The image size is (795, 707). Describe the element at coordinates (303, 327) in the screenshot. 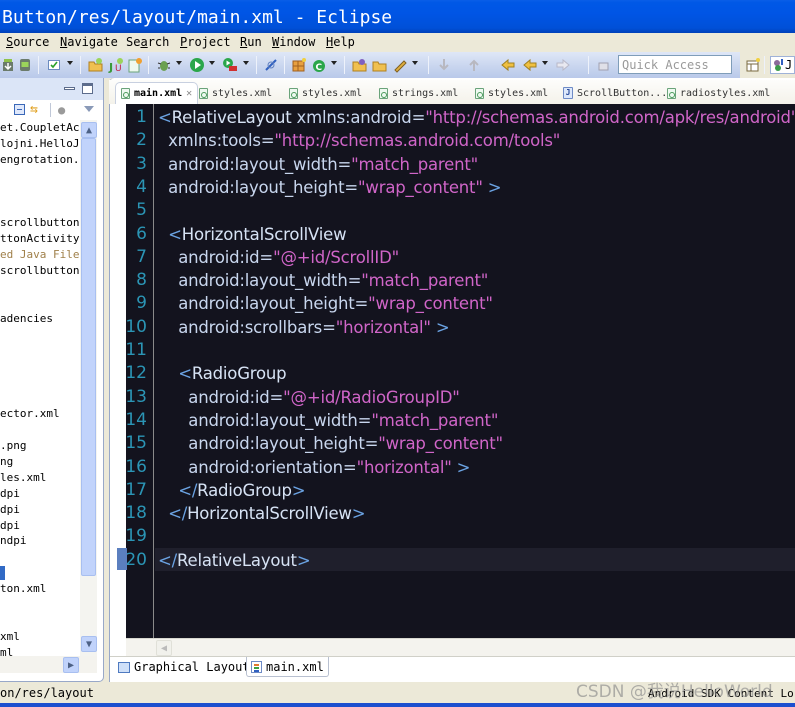

I see `code-line: android:scrollbars="horizontal" >` at that location.